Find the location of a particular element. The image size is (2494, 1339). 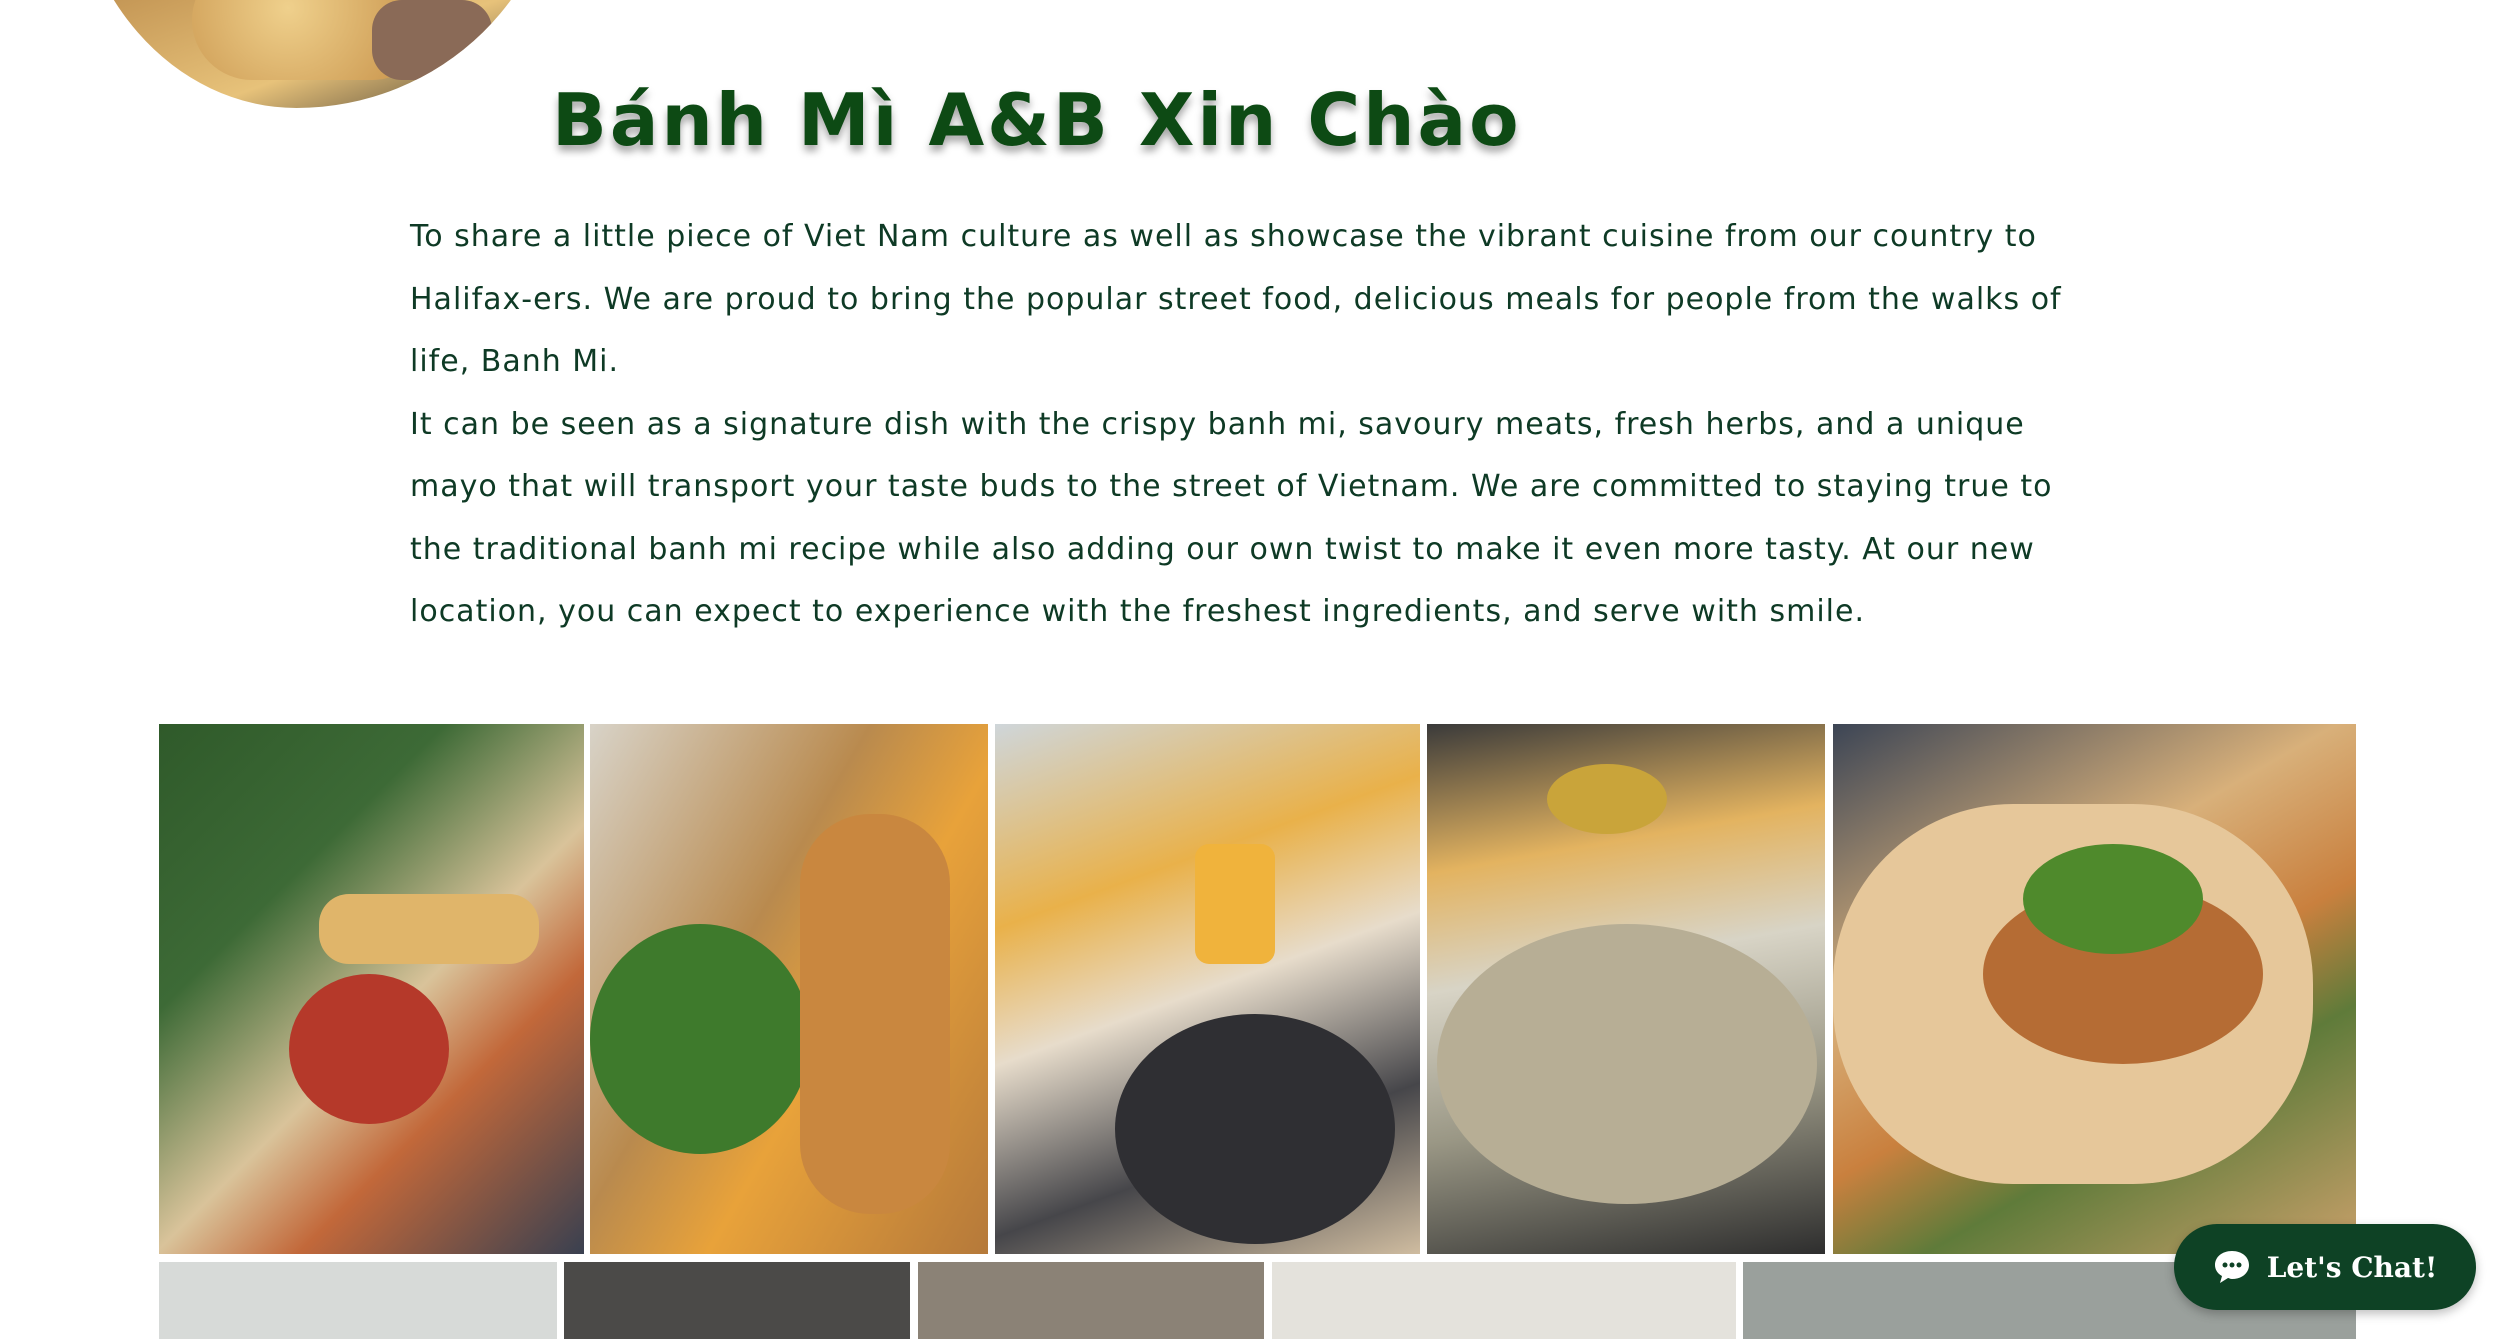

hero-meat-shape is located at coordinates (432, 40).